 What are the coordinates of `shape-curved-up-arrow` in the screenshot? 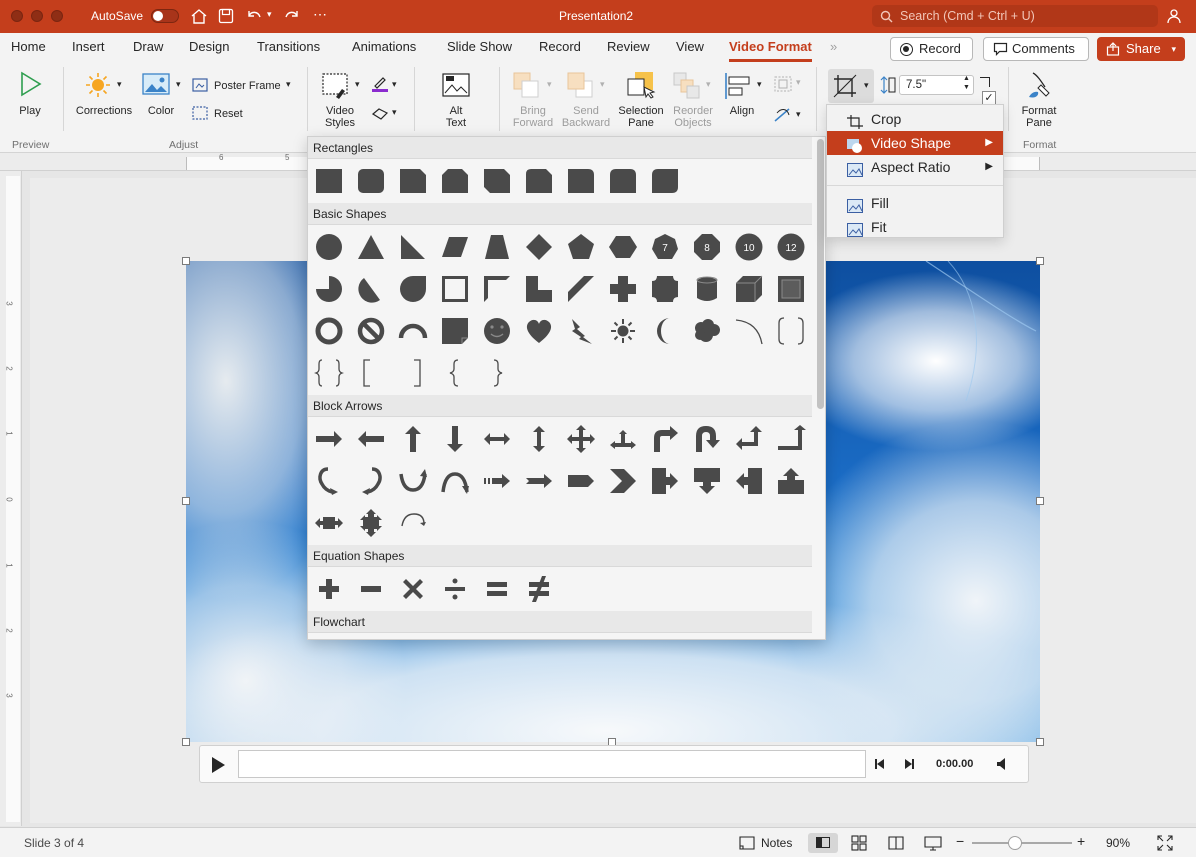 It's located at (413, 481).